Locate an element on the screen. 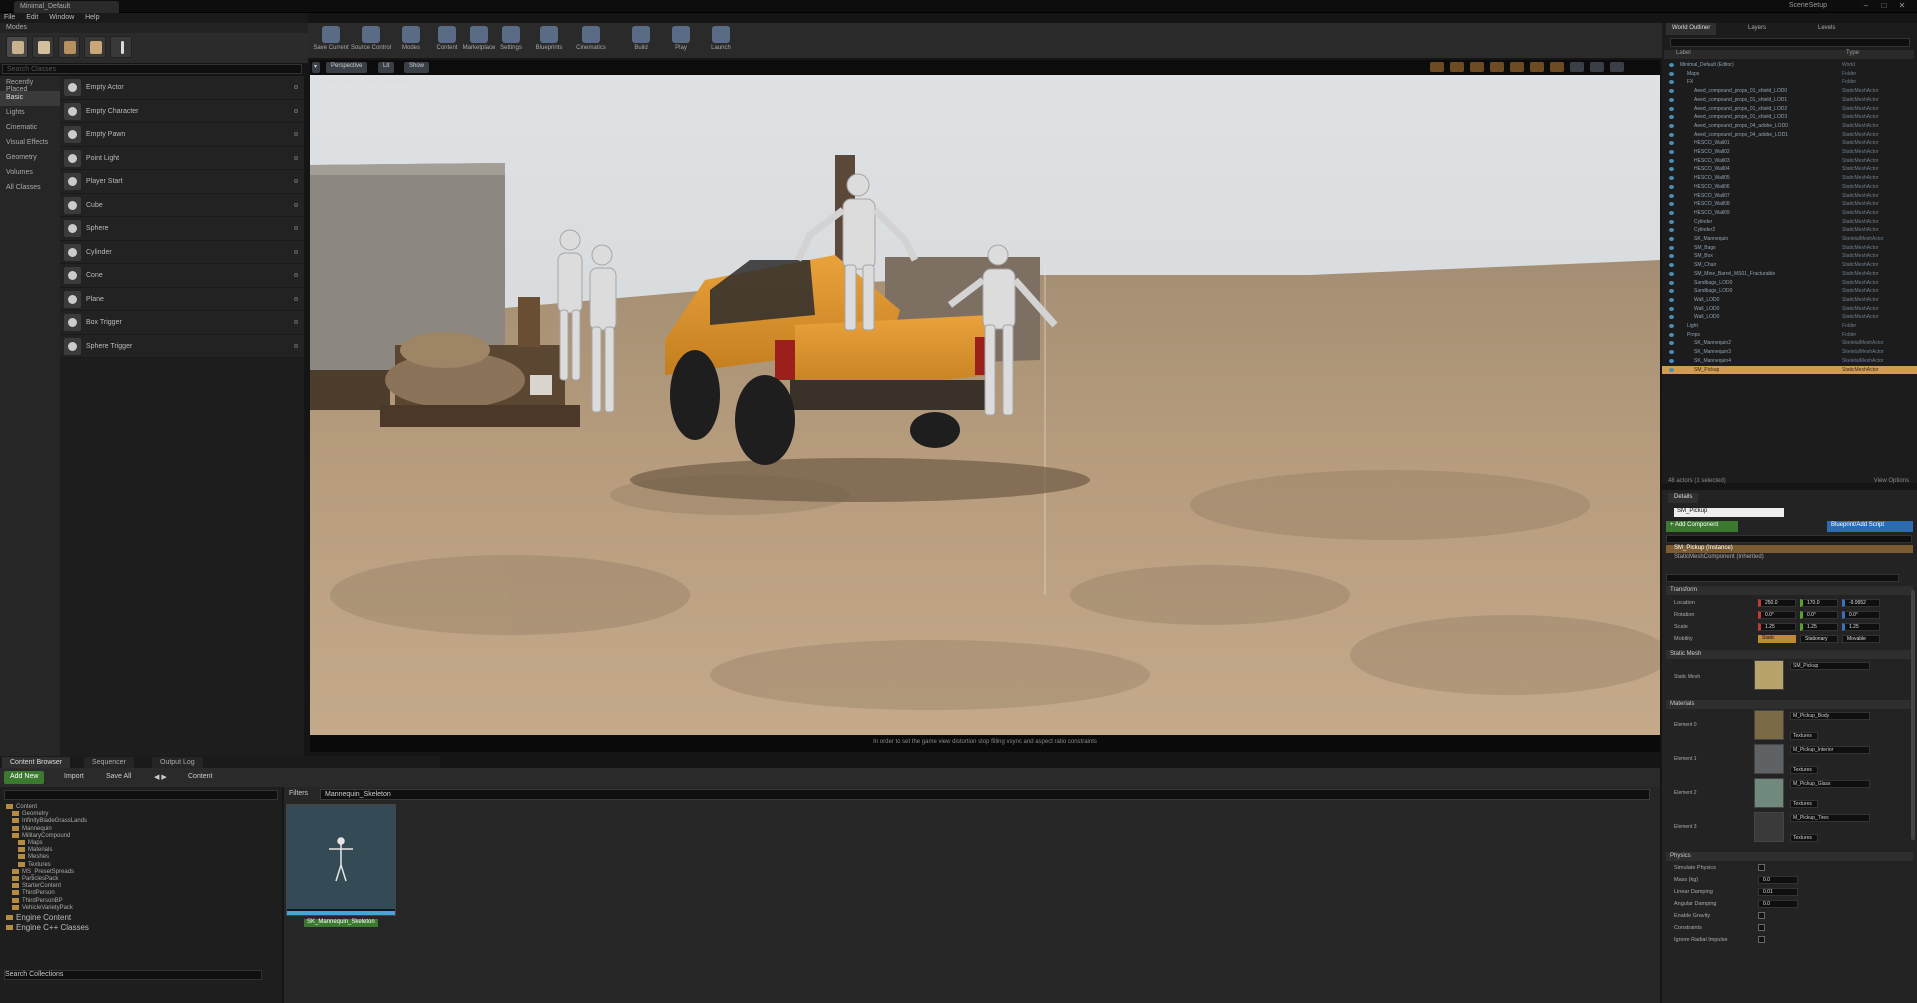  materials-section: Materials is located at coordinates (1789, 704).